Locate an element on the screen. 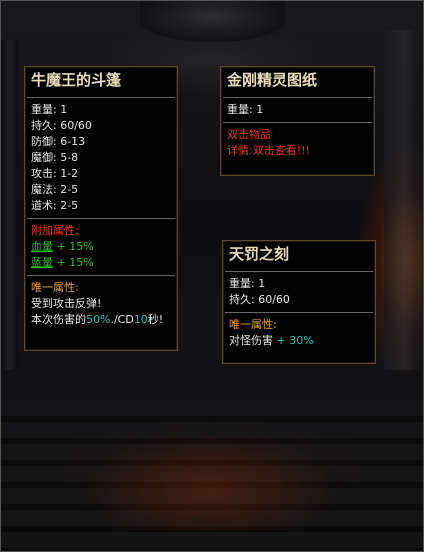 This screenshot has width=424, height=552. item-title: 金刚精灵图纸 is located at coordinates (272, 80).